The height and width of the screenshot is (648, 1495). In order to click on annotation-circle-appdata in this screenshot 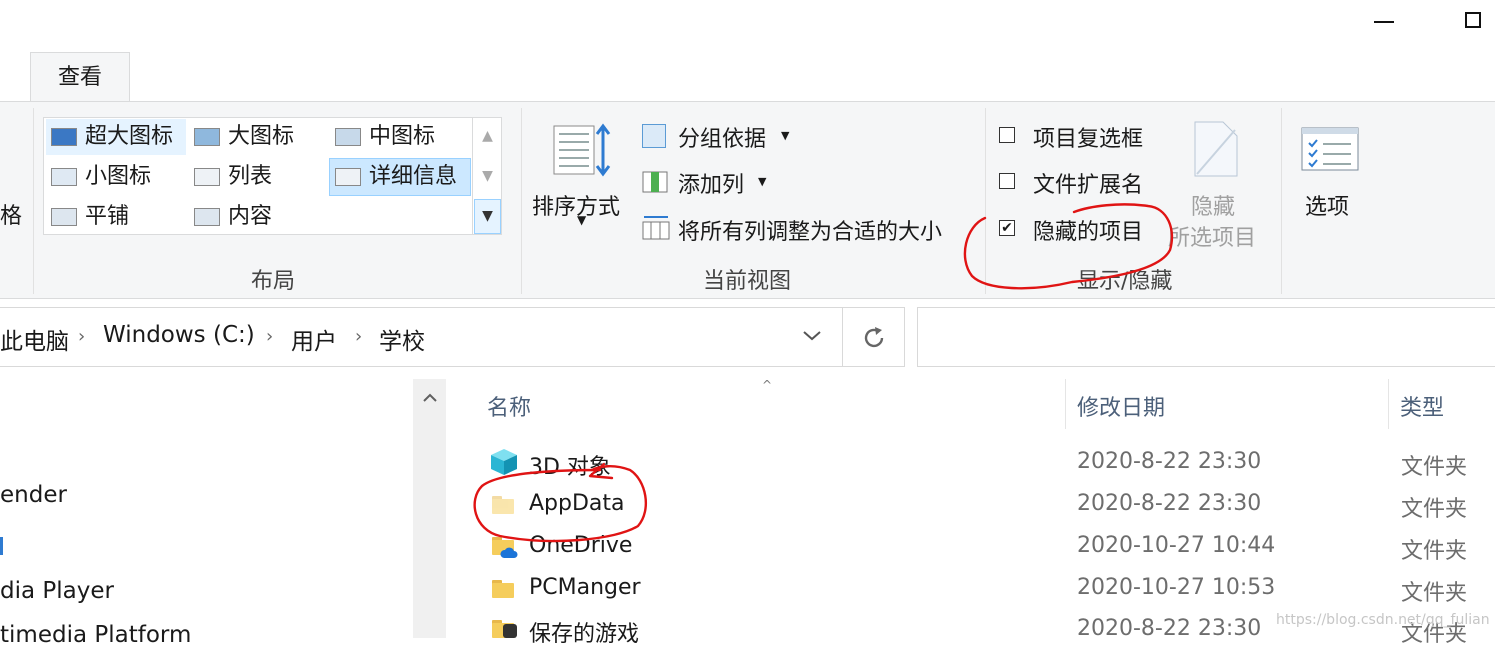, I will do `click(560, 504)`.